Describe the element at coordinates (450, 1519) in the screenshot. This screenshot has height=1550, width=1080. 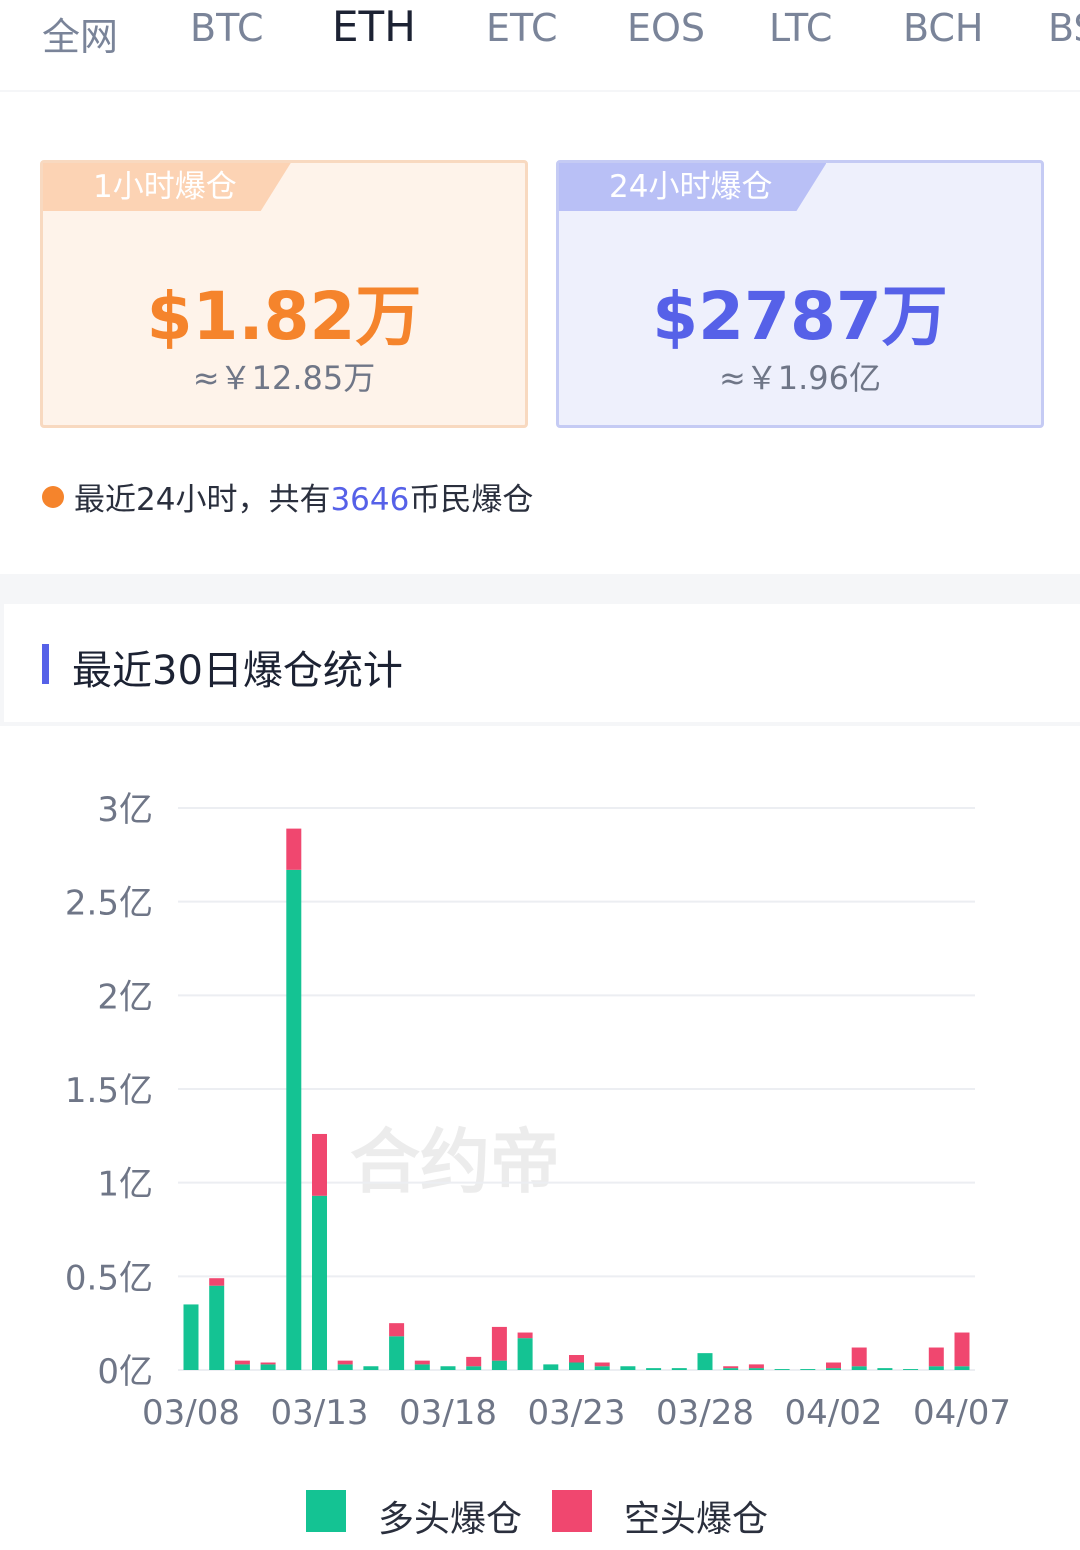
I see `legend-long-label: 多头爆仓` at that location.